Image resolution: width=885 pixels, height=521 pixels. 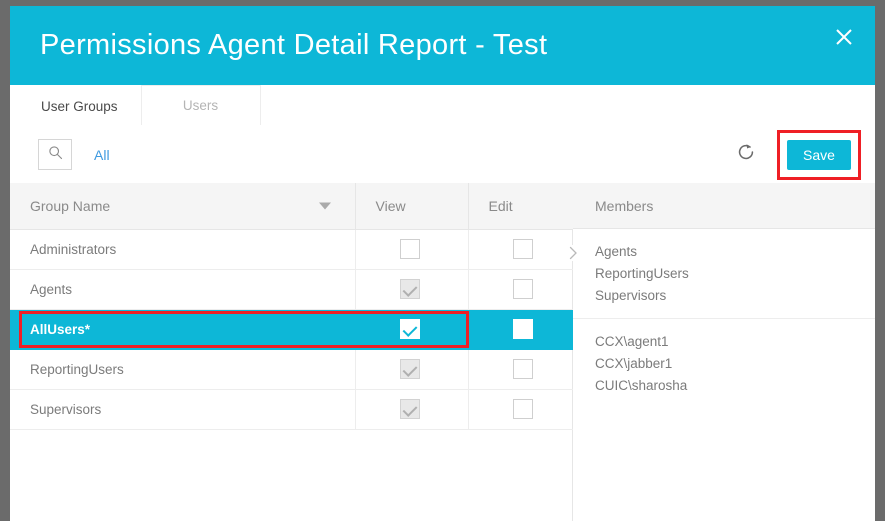 I want to click on tab-users-label: Users, so click(x=200, y=105).